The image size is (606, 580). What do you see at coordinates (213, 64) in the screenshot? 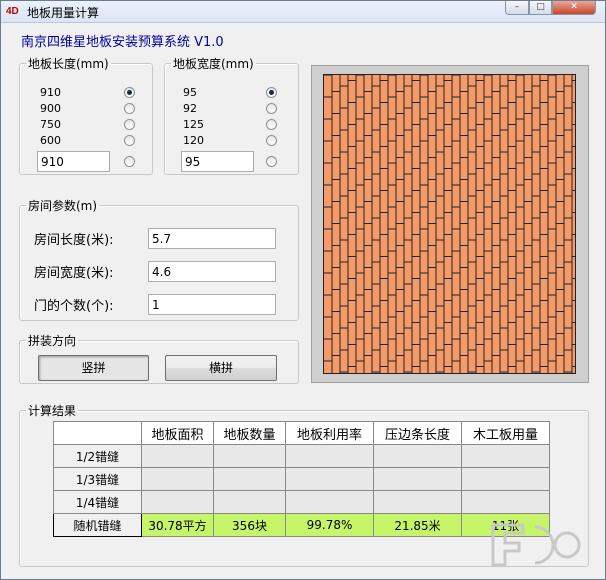
I see `board-width-legend: 地板宽度(mm)` at bounding box center [213, 64].